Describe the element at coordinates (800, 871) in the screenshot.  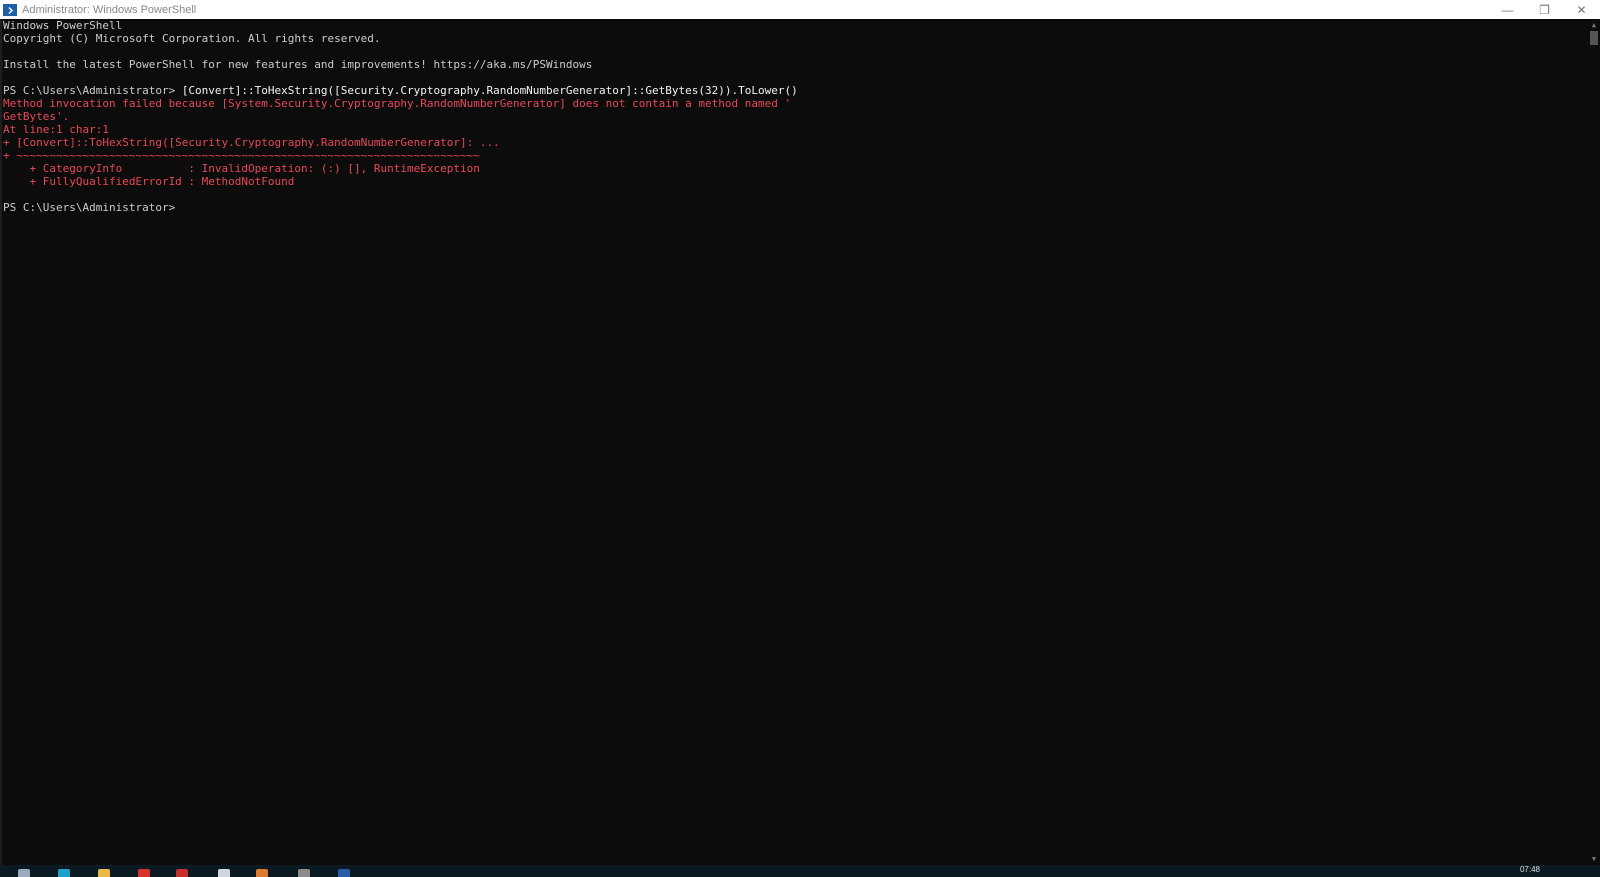
I see `taskbar: 07:48` at that location.